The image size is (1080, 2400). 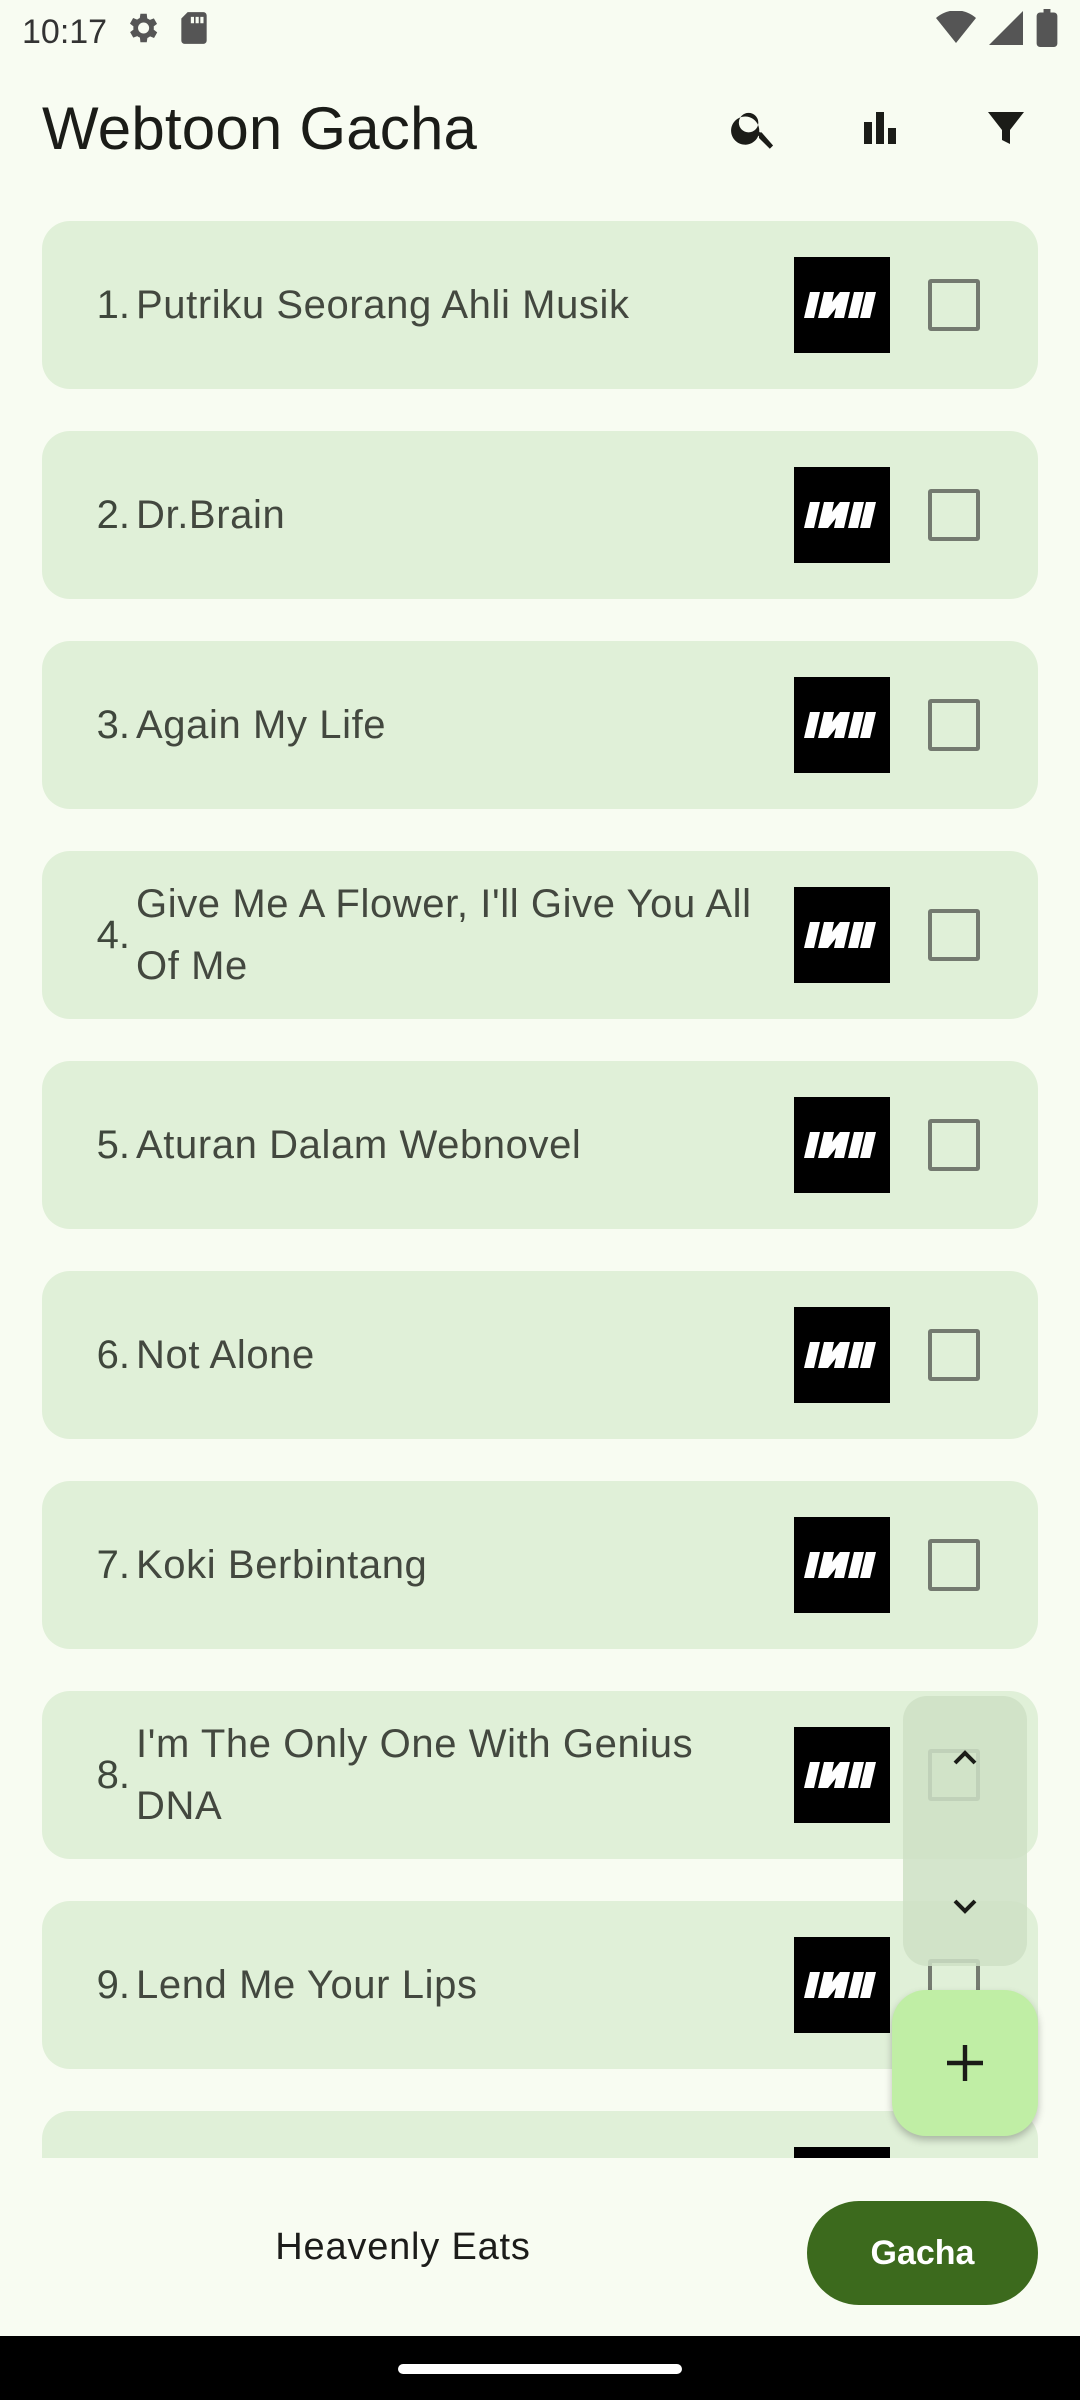 I want to click on system-nav-bar, so click(x=540, y=2368).